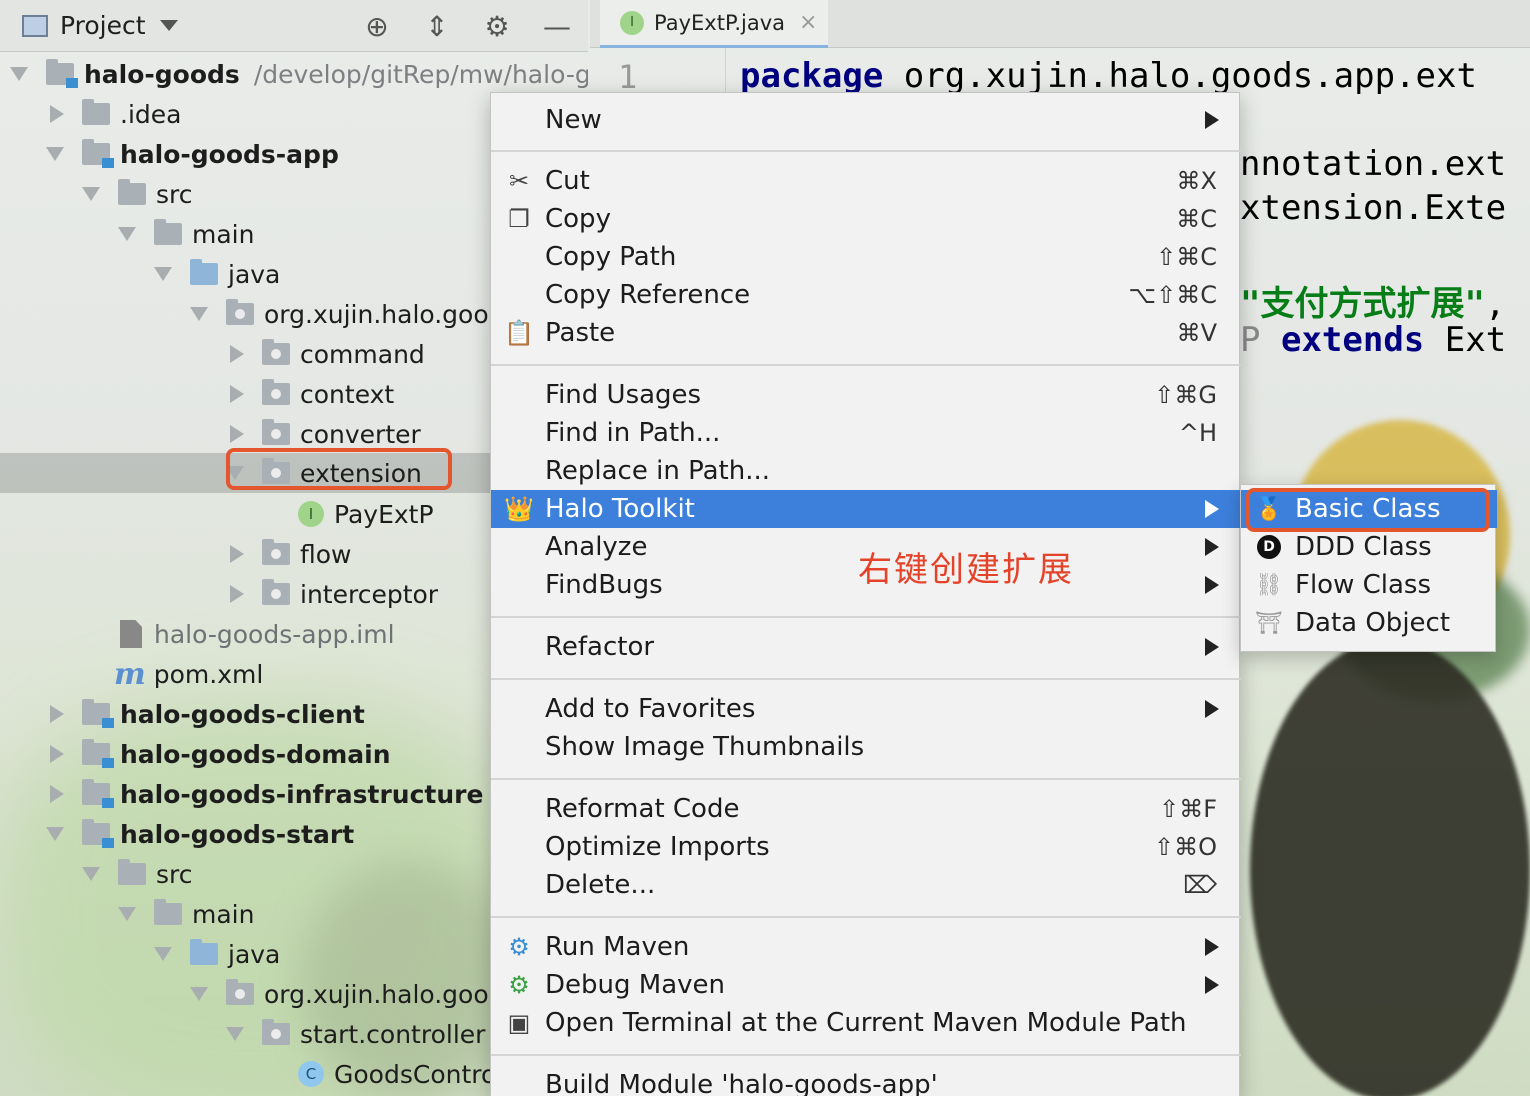 Image resolution: width=1530 pixels, height=1096 pixels. Describe the element at coordinates (229, 154) in the screenshot. I see `tree-item-label: halo-goods-app` at that location.